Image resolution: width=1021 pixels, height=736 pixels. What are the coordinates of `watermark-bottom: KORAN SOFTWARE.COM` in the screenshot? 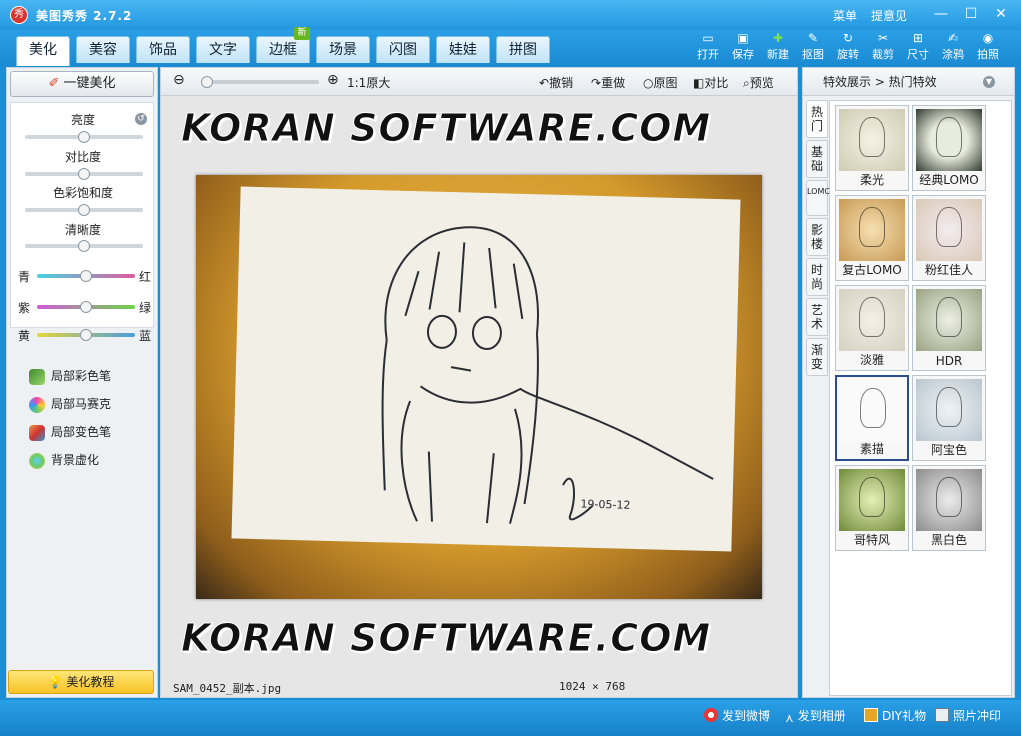 It's located at (446, 638).